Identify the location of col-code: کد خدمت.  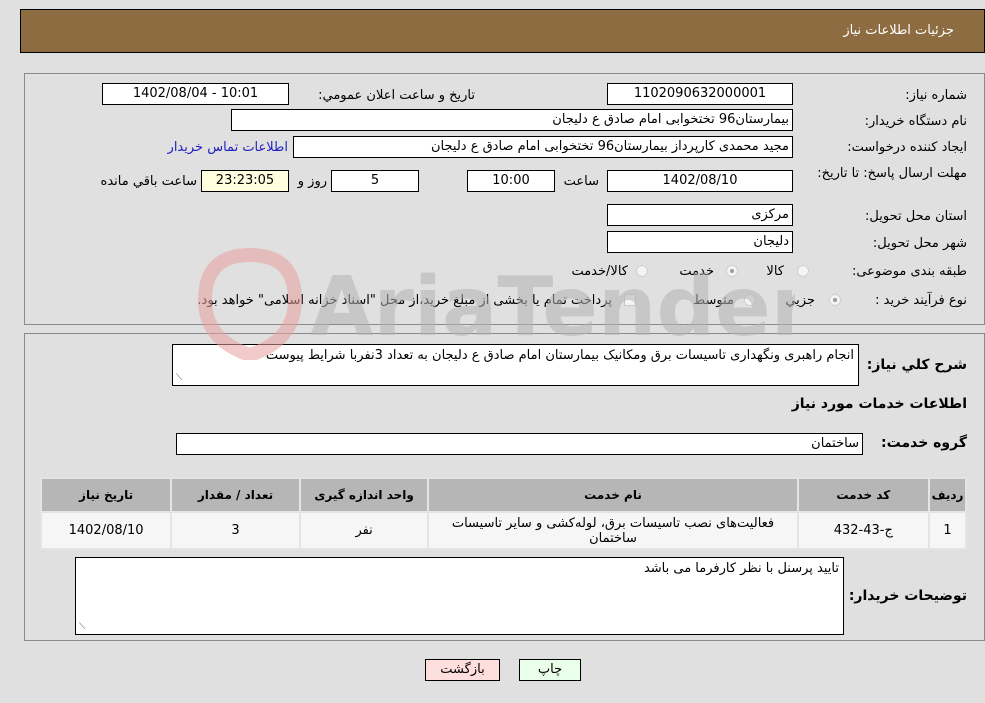
(863, 495).